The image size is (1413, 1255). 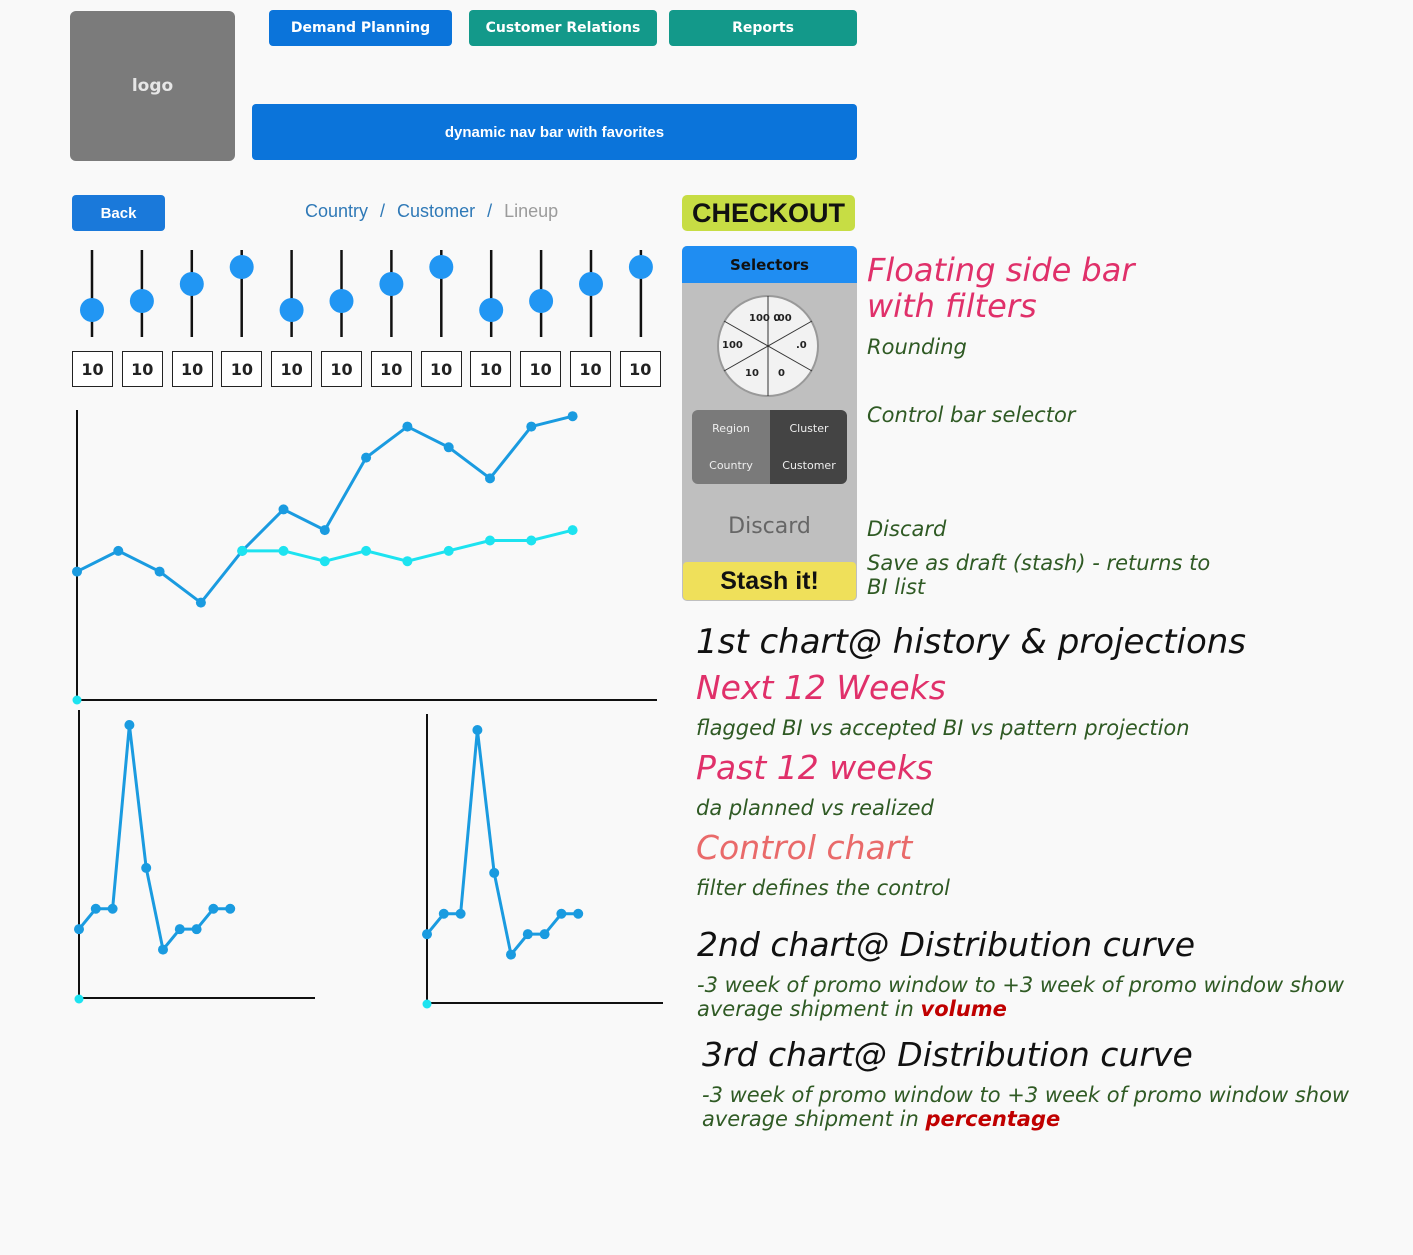 What do you see at coordinates (1020, 1009) in the screenshot?
I see `annotation-line: average shipment in volume` at bounding box center [1020, 1009].